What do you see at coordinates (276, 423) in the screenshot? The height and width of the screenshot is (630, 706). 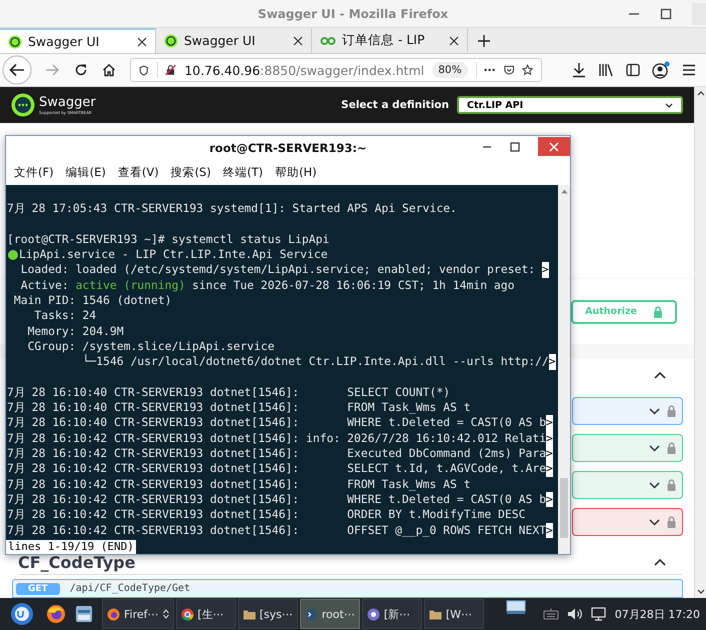 I see `terminal-line: 7月 28 16:10:40 CTR-SERVER193 dotnet[1546]: WHERE t.Deleted = CAST(0 AS b` at bounding box center [276, 423].